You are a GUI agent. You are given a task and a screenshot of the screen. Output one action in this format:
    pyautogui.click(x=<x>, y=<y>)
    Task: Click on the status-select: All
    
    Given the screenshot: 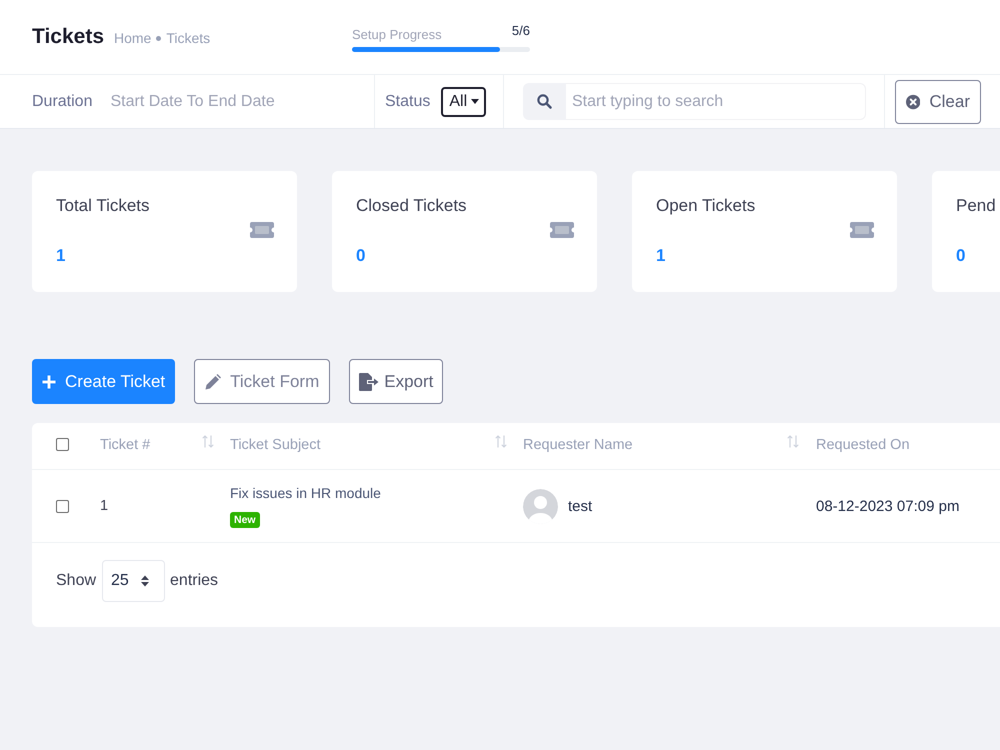 What is the action you would take?
    pyautogui.click(x=463, y=101)
    